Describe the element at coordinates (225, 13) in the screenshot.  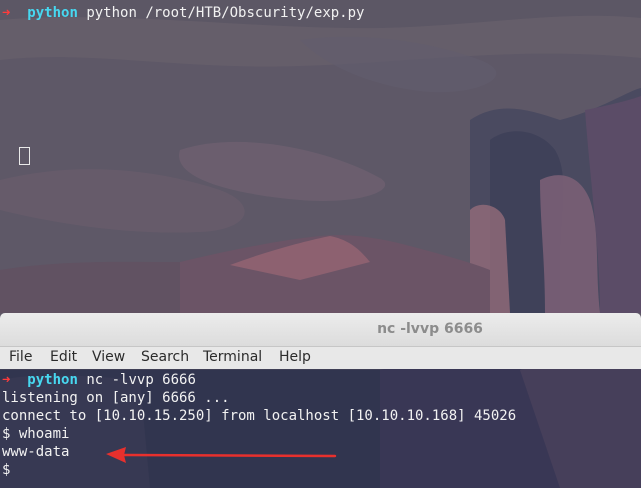
I see `top-command-text: python /root/HTB/Obscurity/exp.py` at that location.